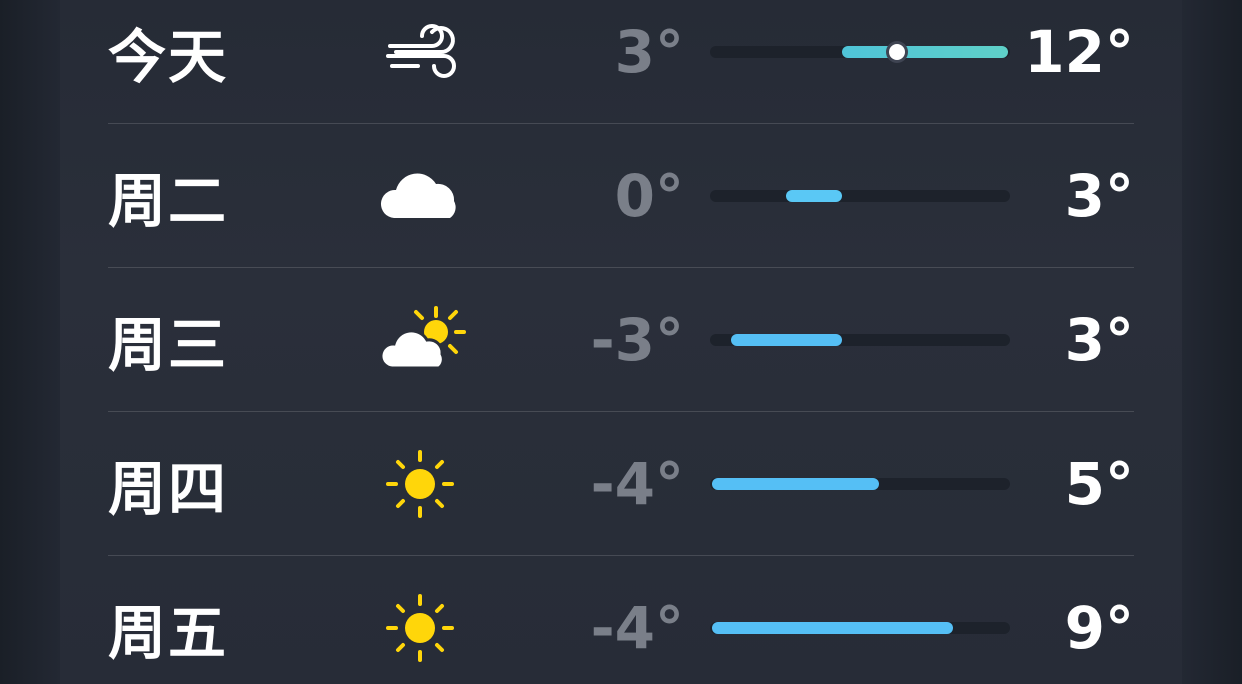 The width and height of the screenshot is (1242, 684). I want to click on wind-icon, so click(420, 52).